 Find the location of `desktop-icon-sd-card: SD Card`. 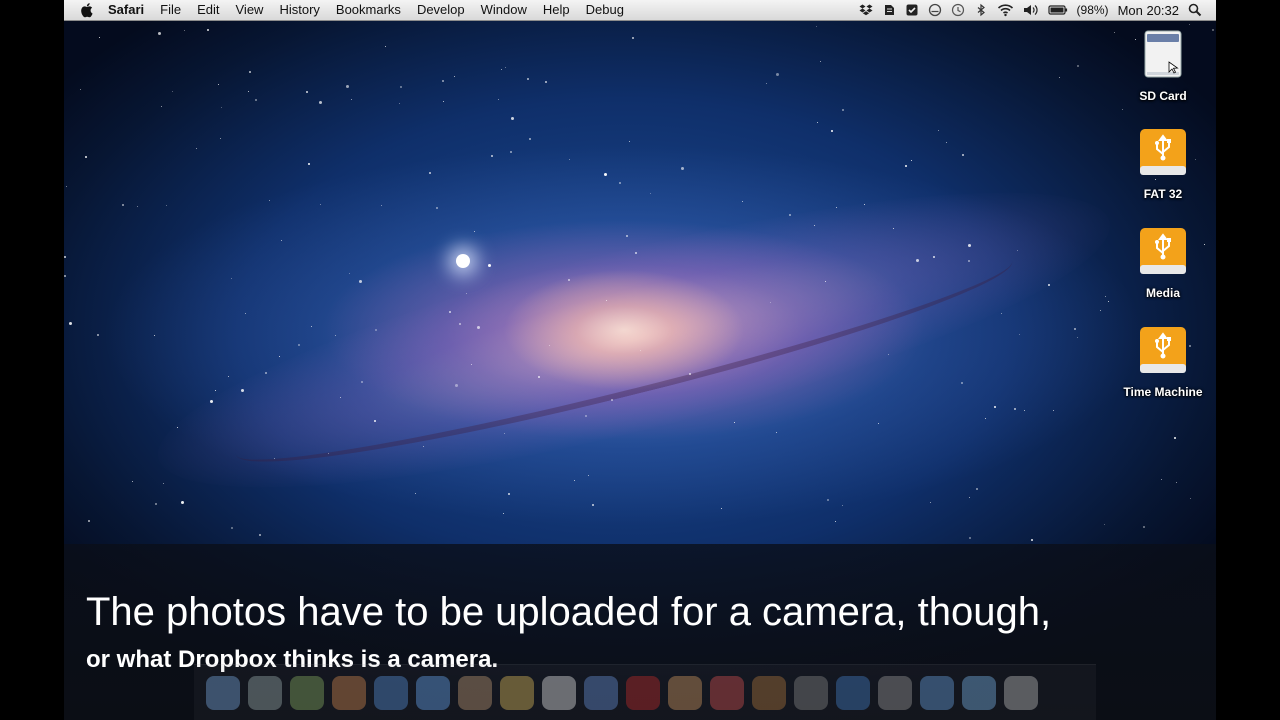

desktop-icon-sd-card: SD Card is located at coordinates (1162, 65).